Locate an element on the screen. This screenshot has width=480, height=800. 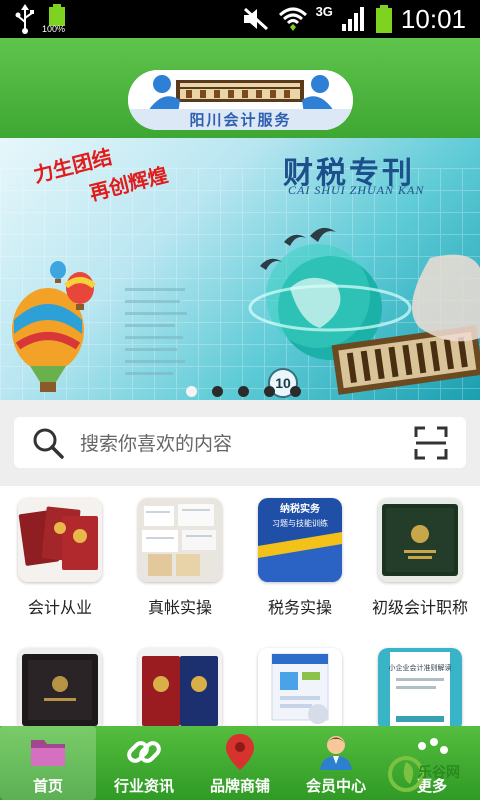
search-icon is located at coordinates (48, 443).